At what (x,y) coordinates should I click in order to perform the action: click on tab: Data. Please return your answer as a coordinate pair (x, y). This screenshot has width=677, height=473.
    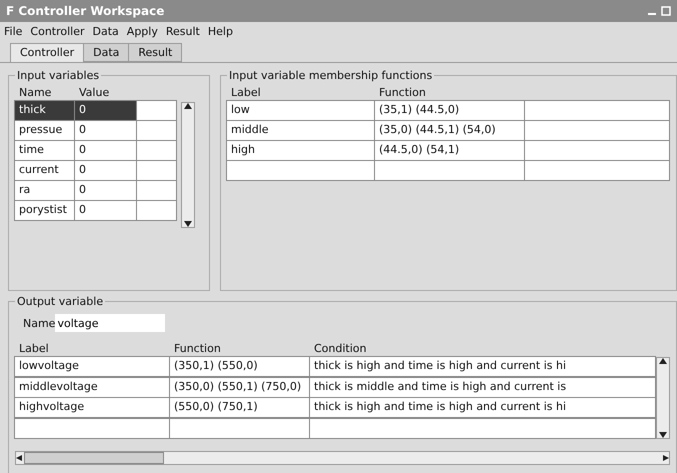
    Looking at the image, I should click on (106, 52).